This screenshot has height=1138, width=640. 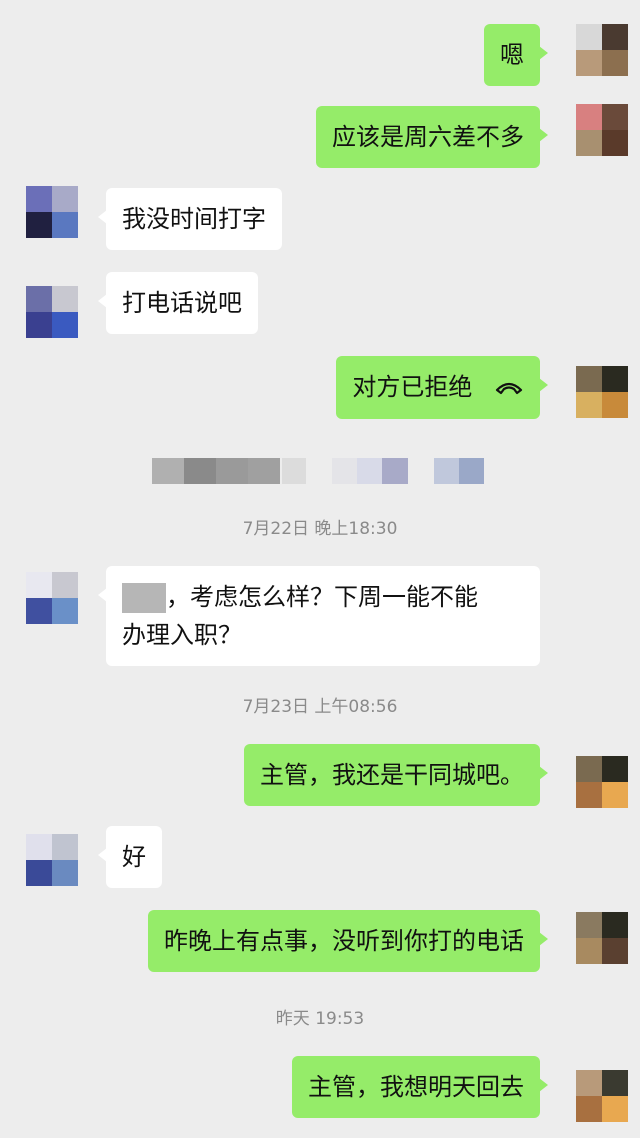 I want to click on sent-message-bubble: 主管，我还是干同城吧。, so click(x=396, y=775).